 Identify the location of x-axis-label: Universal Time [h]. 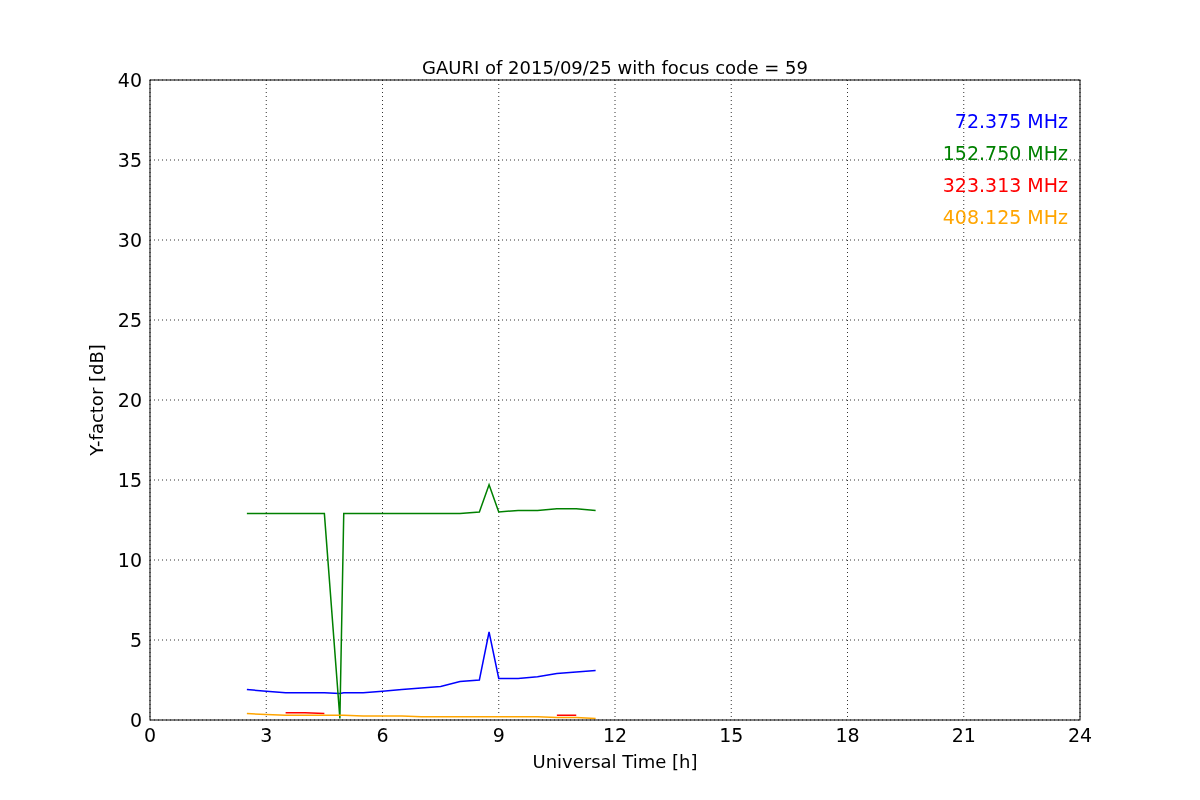
(615, 761).